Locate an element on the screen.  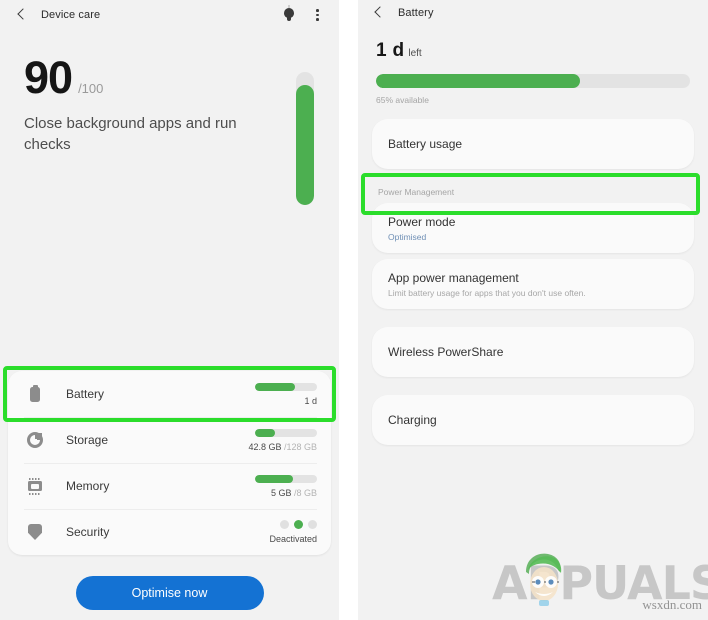
battery-appbar: Battery is located at coordinates (533, 13).